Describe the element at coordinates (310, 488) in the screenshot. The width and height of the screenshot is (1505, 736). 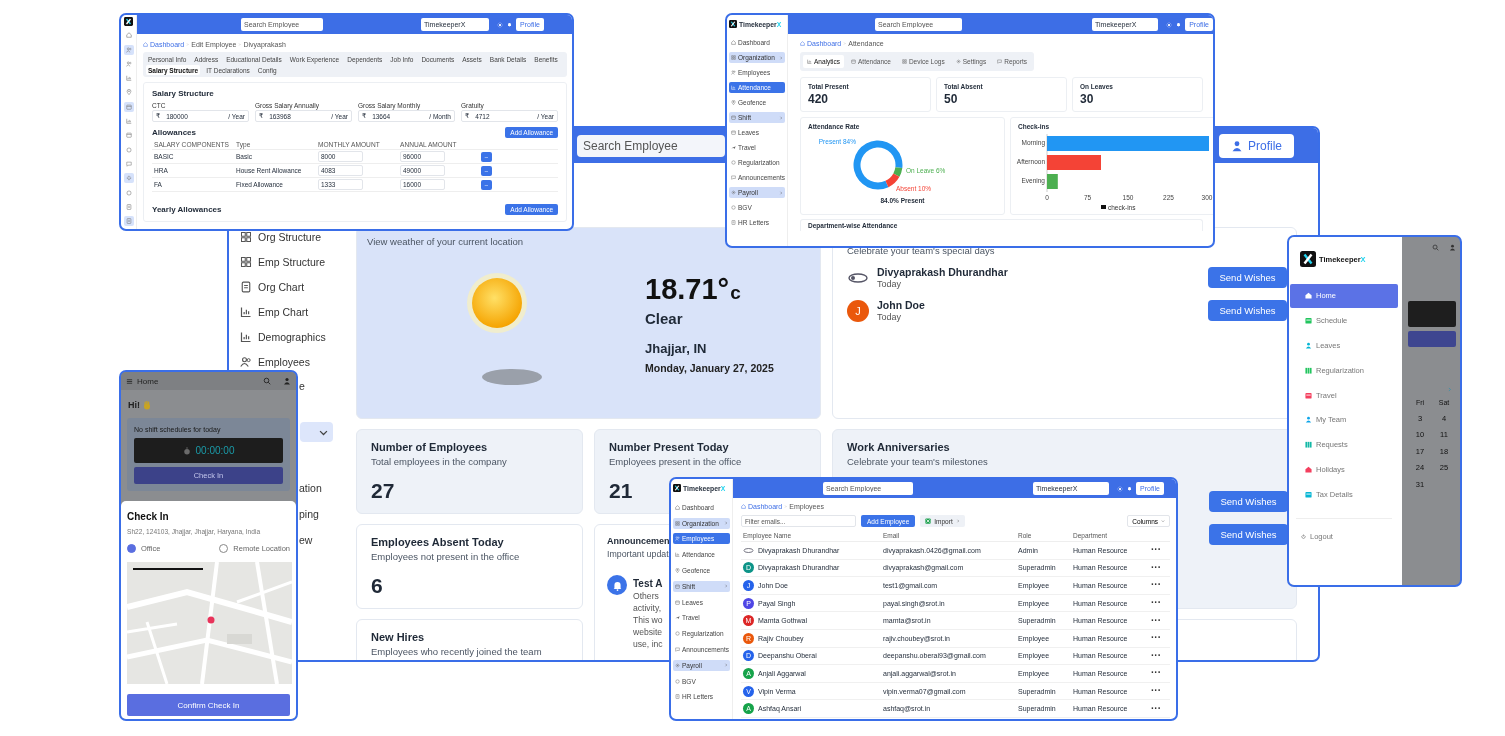
I see `sidebar-item: ation` at that location.